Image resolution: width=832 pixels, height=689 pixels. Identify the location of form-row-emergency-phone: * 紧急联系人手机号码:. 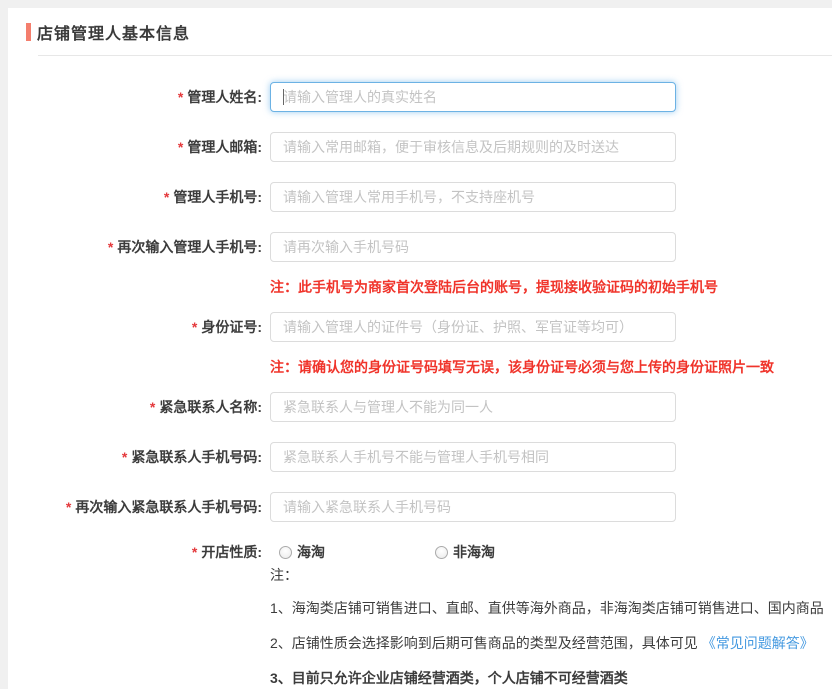
(420, 457).